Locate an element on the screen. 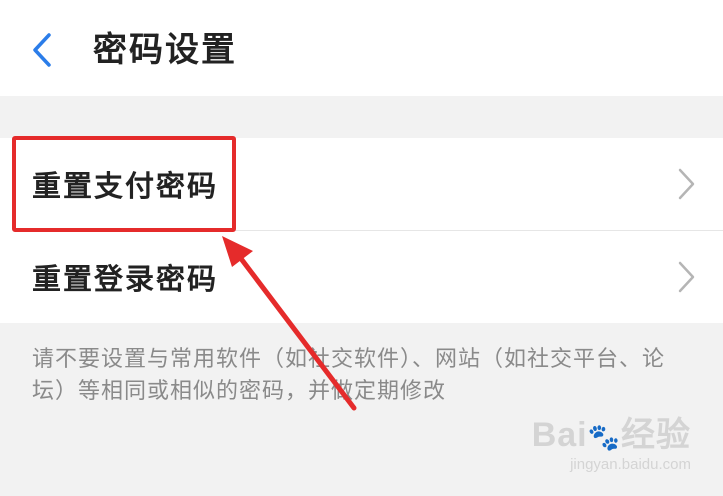 This screenshot has width=723, height=496. list-item-label: 重置登录密码 is located at coordinates (125, 279).